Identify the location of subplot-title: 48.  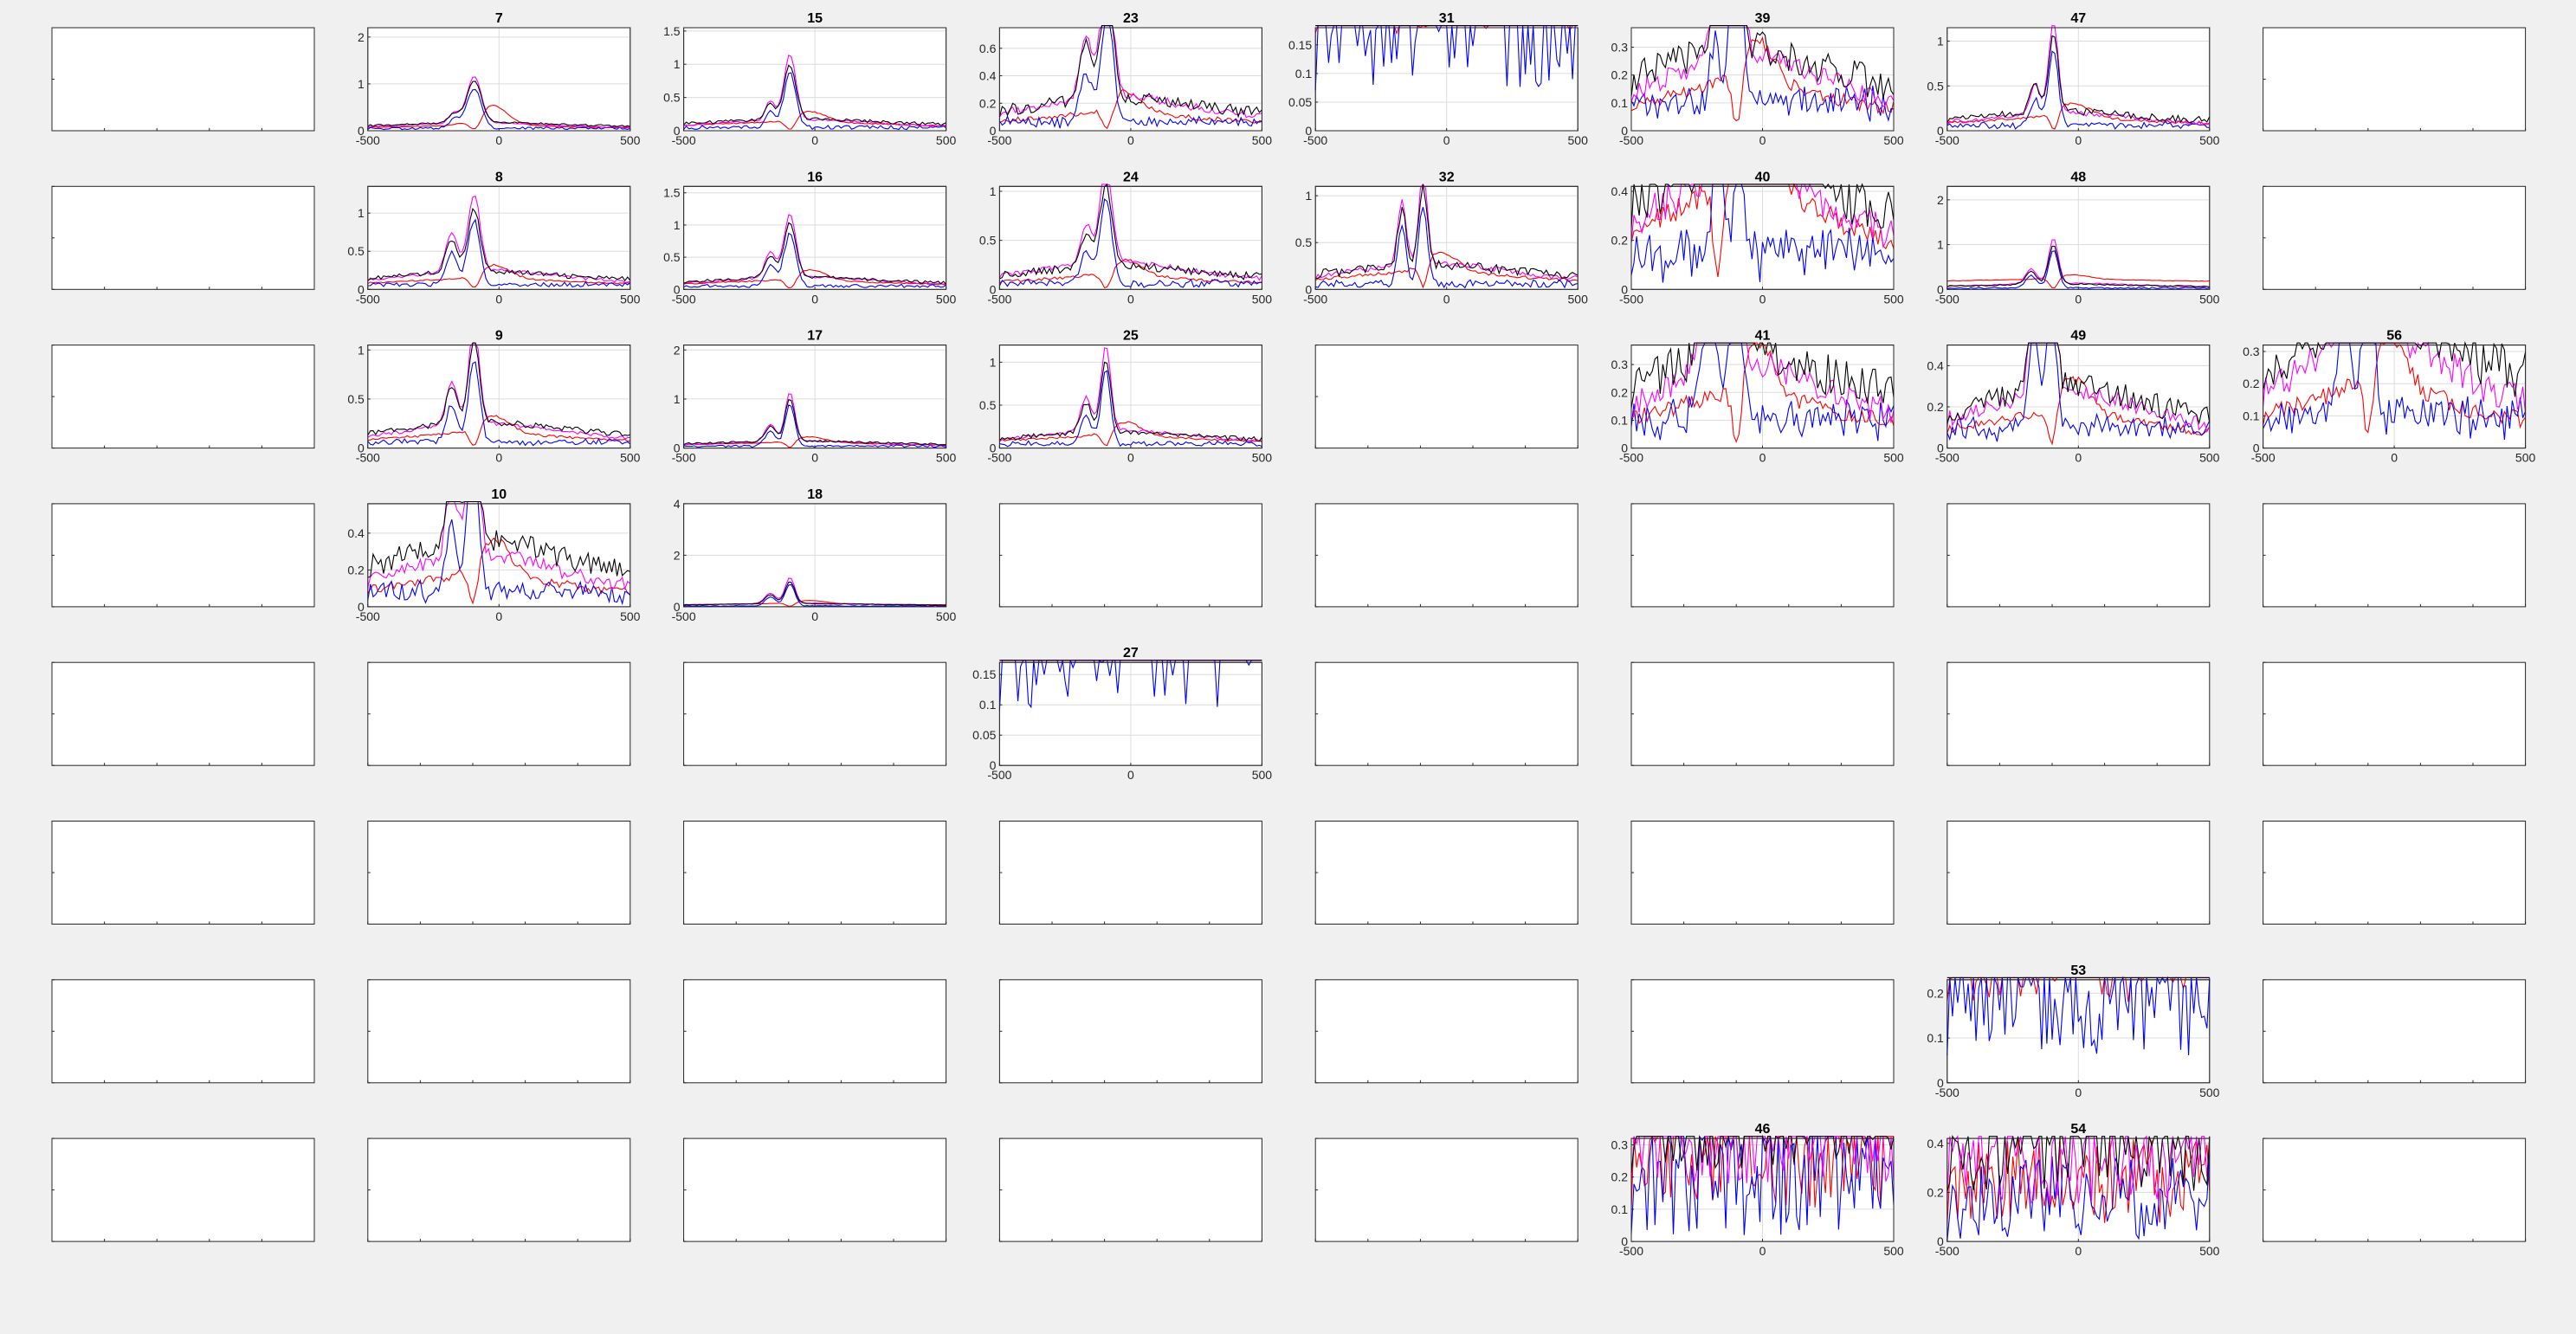
(2078, 177).